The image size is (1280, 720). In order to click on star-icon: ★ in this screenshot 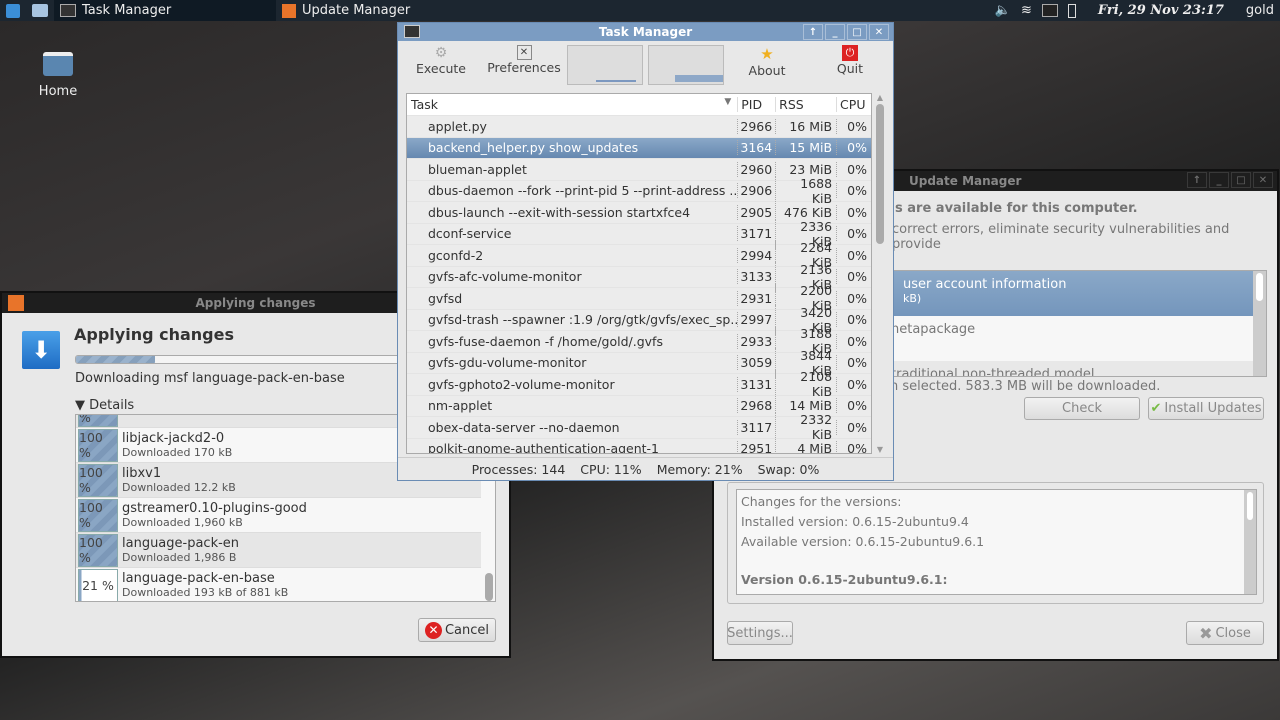, I will do `click(767, 54)`.